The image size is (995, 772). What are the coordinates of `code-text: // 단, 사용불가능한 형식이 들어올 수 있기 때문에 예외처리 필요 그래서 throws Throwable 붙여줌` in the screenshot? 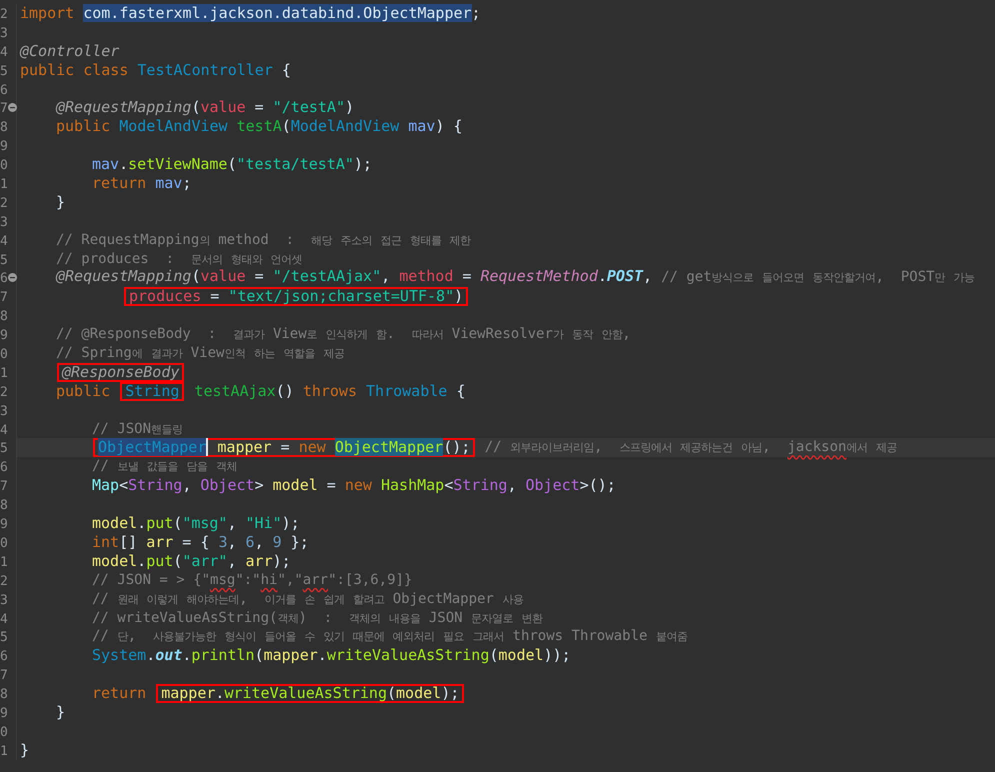 It's located at (390, 636).